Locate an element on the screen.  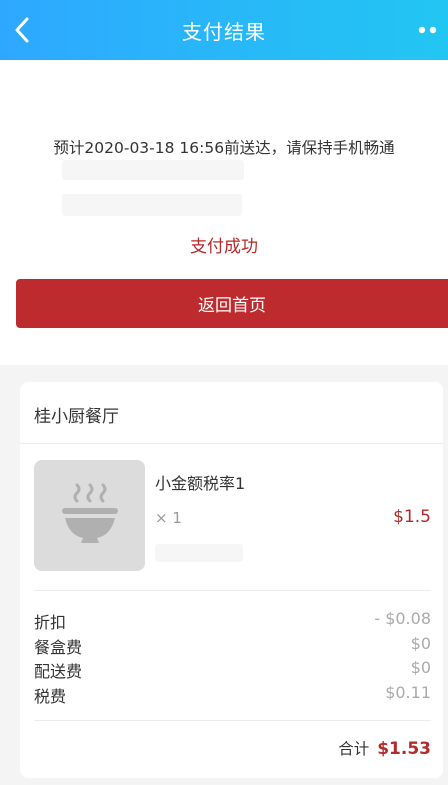
fee-label: 税费 is located at coordinates (50, 696).